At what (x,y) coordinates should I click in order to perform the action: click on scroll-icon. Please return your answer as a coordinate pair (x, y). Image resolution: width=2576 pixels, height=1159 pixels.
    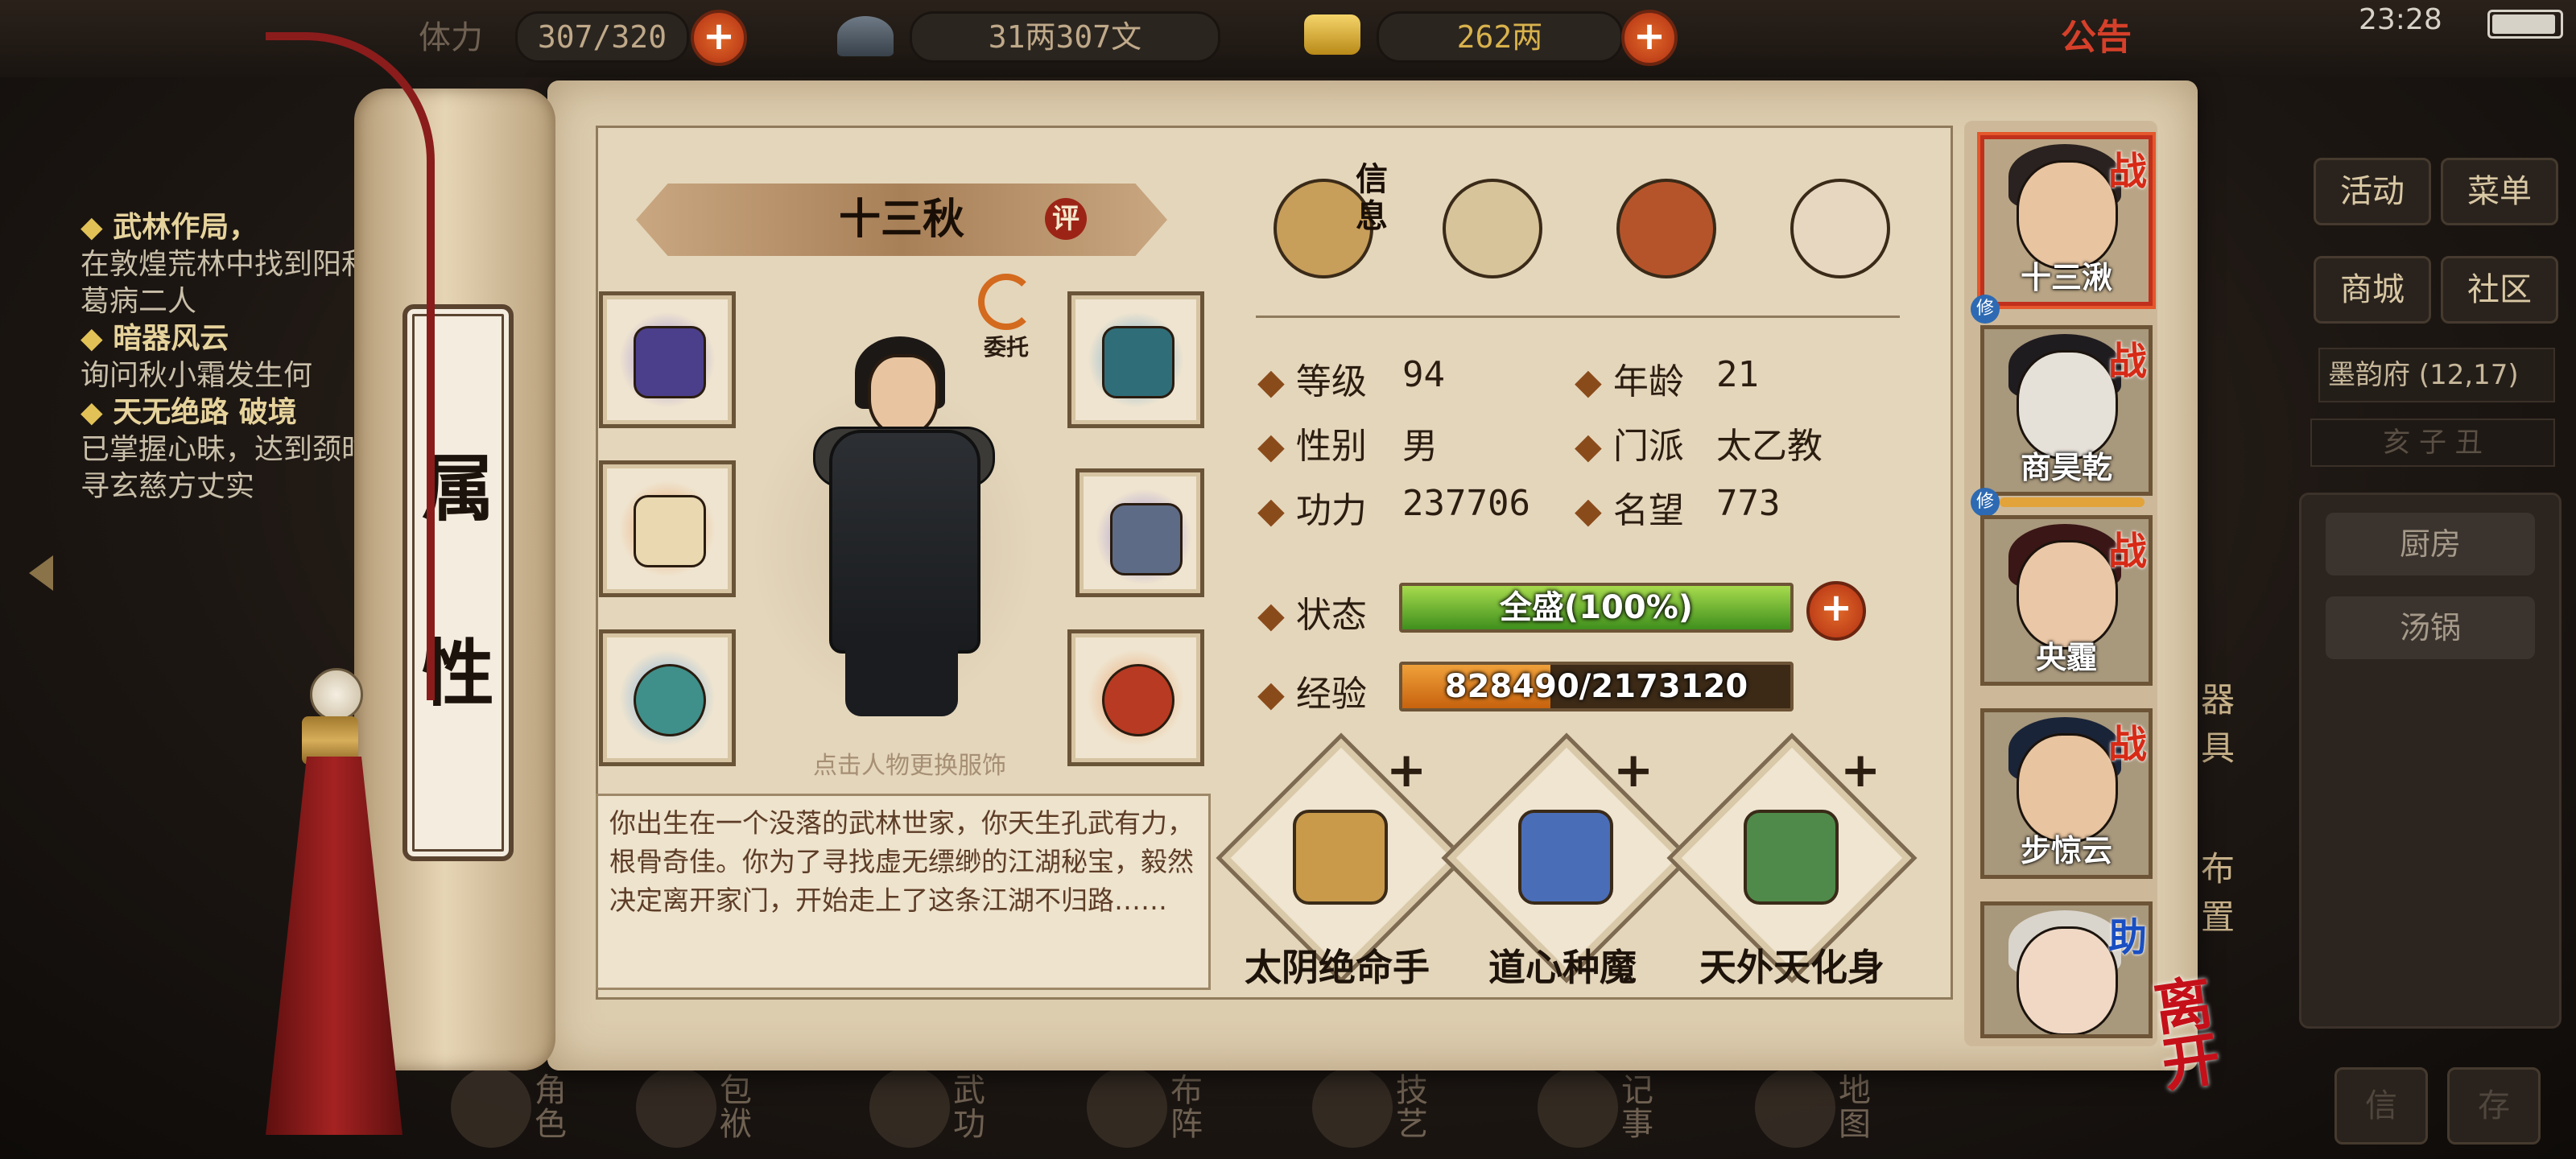
    Looking at the image, I should click on (1492, 228).